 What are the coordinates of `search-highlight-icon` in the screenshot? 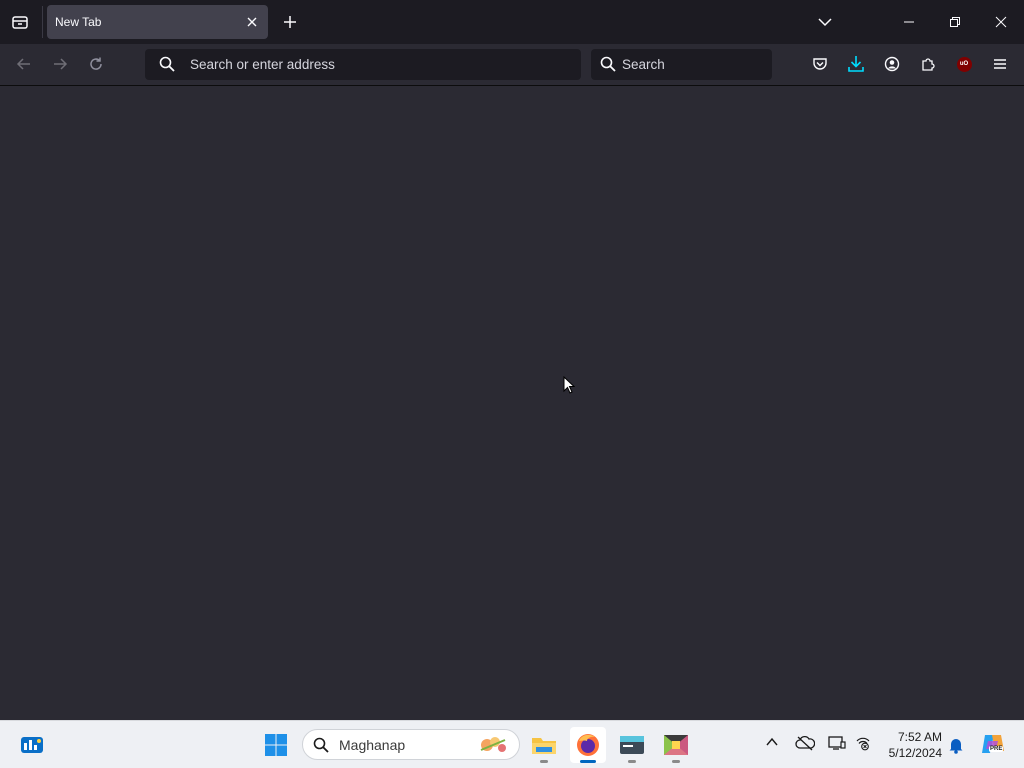 It's located at (493, 745).